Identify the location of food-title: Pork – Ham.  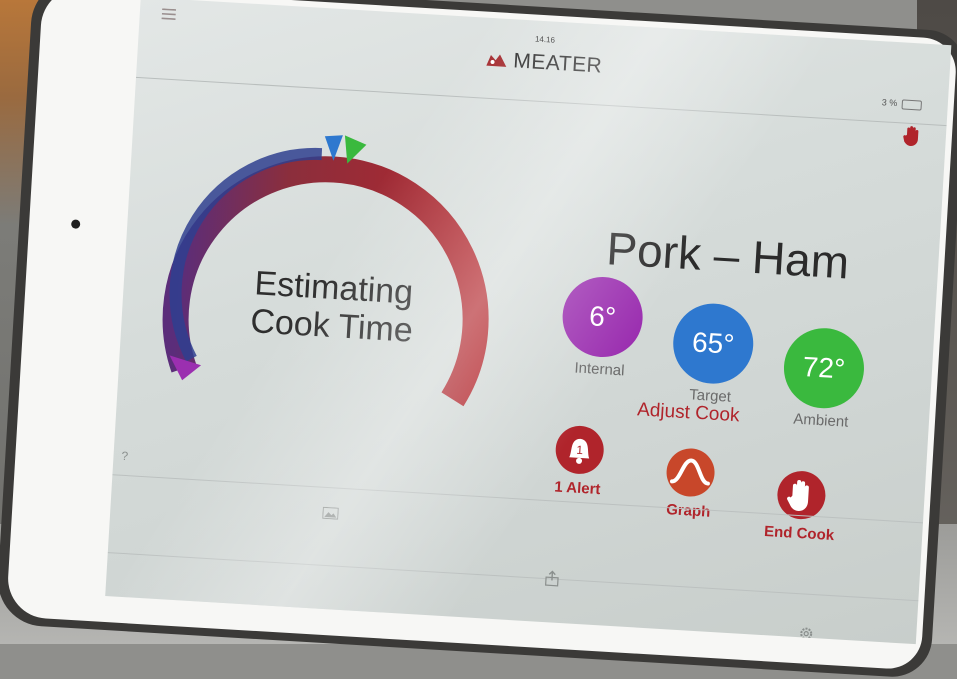
(728, 255).